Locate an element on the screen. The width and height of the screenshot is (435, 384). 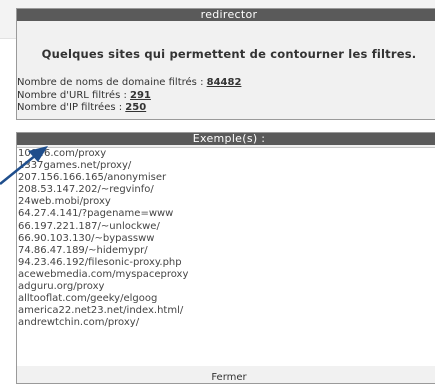
example-item: 24web.mobi/proxy is located at coordinates (64, 202).